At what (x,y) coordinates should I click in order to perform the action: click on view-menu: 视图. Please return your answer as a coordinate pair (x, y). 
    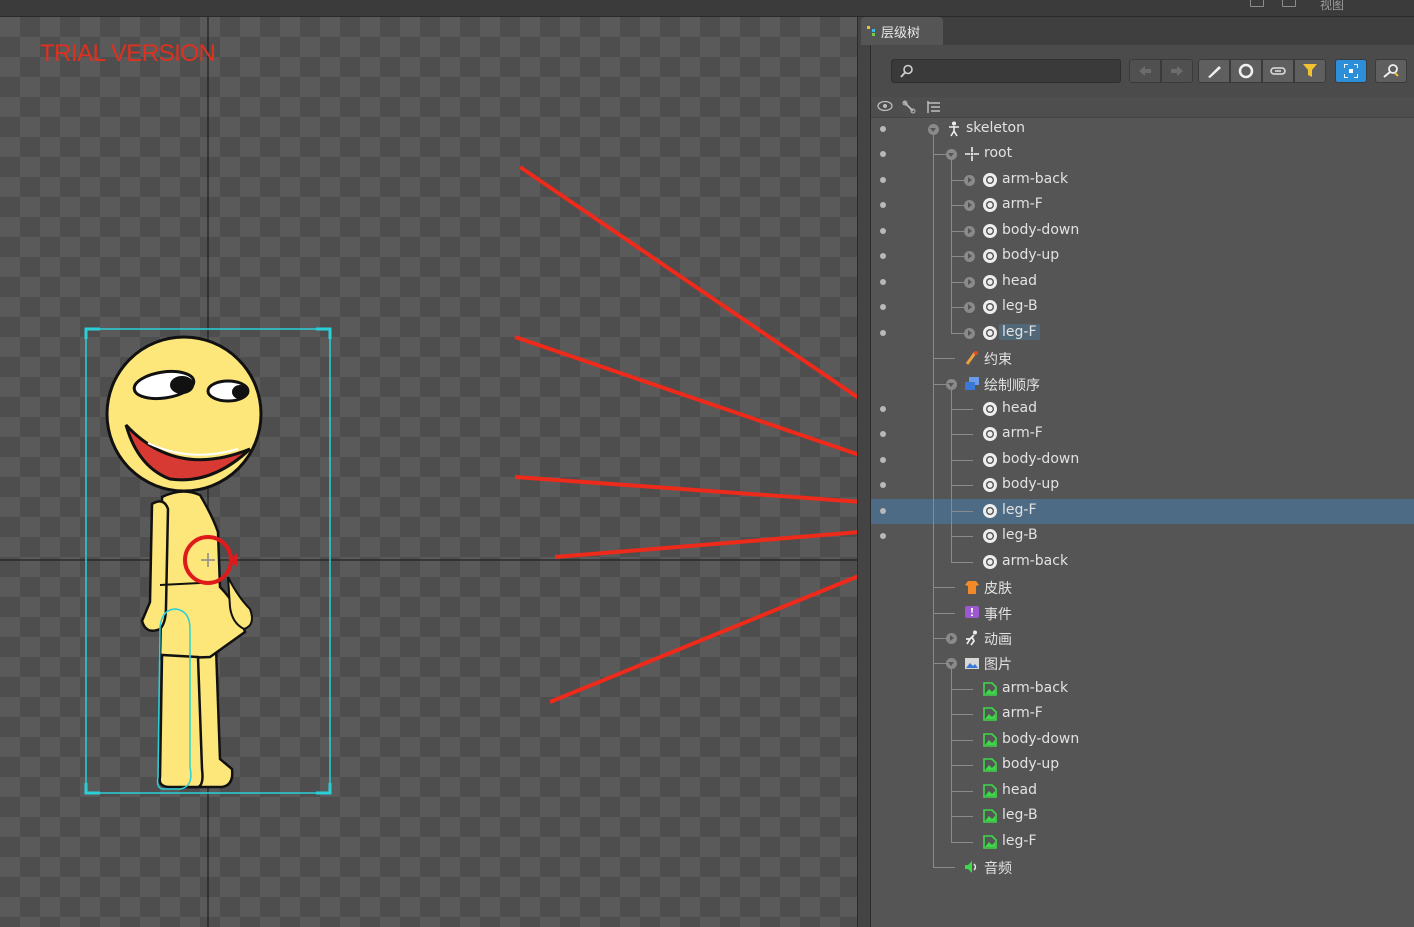
    Looking at the image, I should click on (1332, 6).